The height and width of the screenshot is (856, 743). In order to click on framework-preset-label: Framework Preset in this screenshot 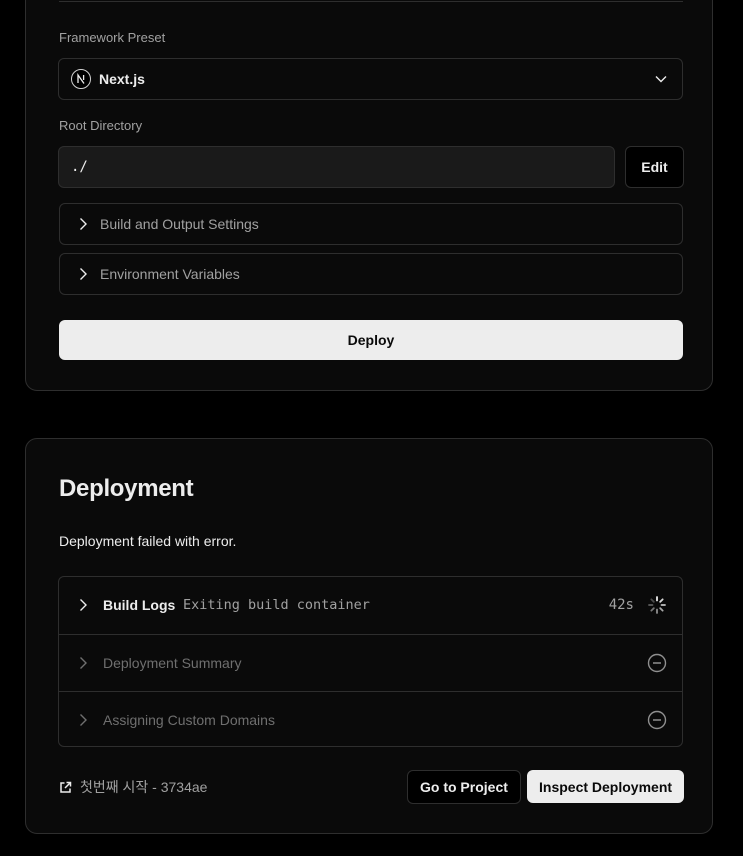, I will do `click(112, 37)`.